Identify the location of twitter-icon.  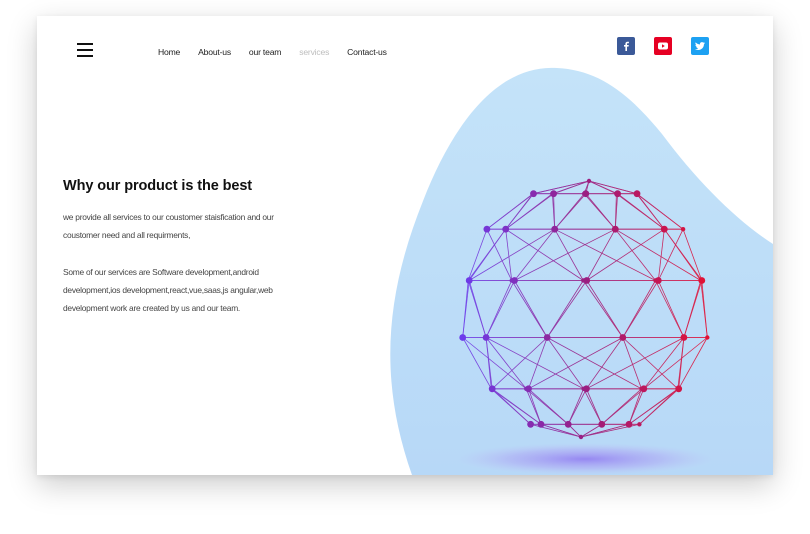
(700, 46).